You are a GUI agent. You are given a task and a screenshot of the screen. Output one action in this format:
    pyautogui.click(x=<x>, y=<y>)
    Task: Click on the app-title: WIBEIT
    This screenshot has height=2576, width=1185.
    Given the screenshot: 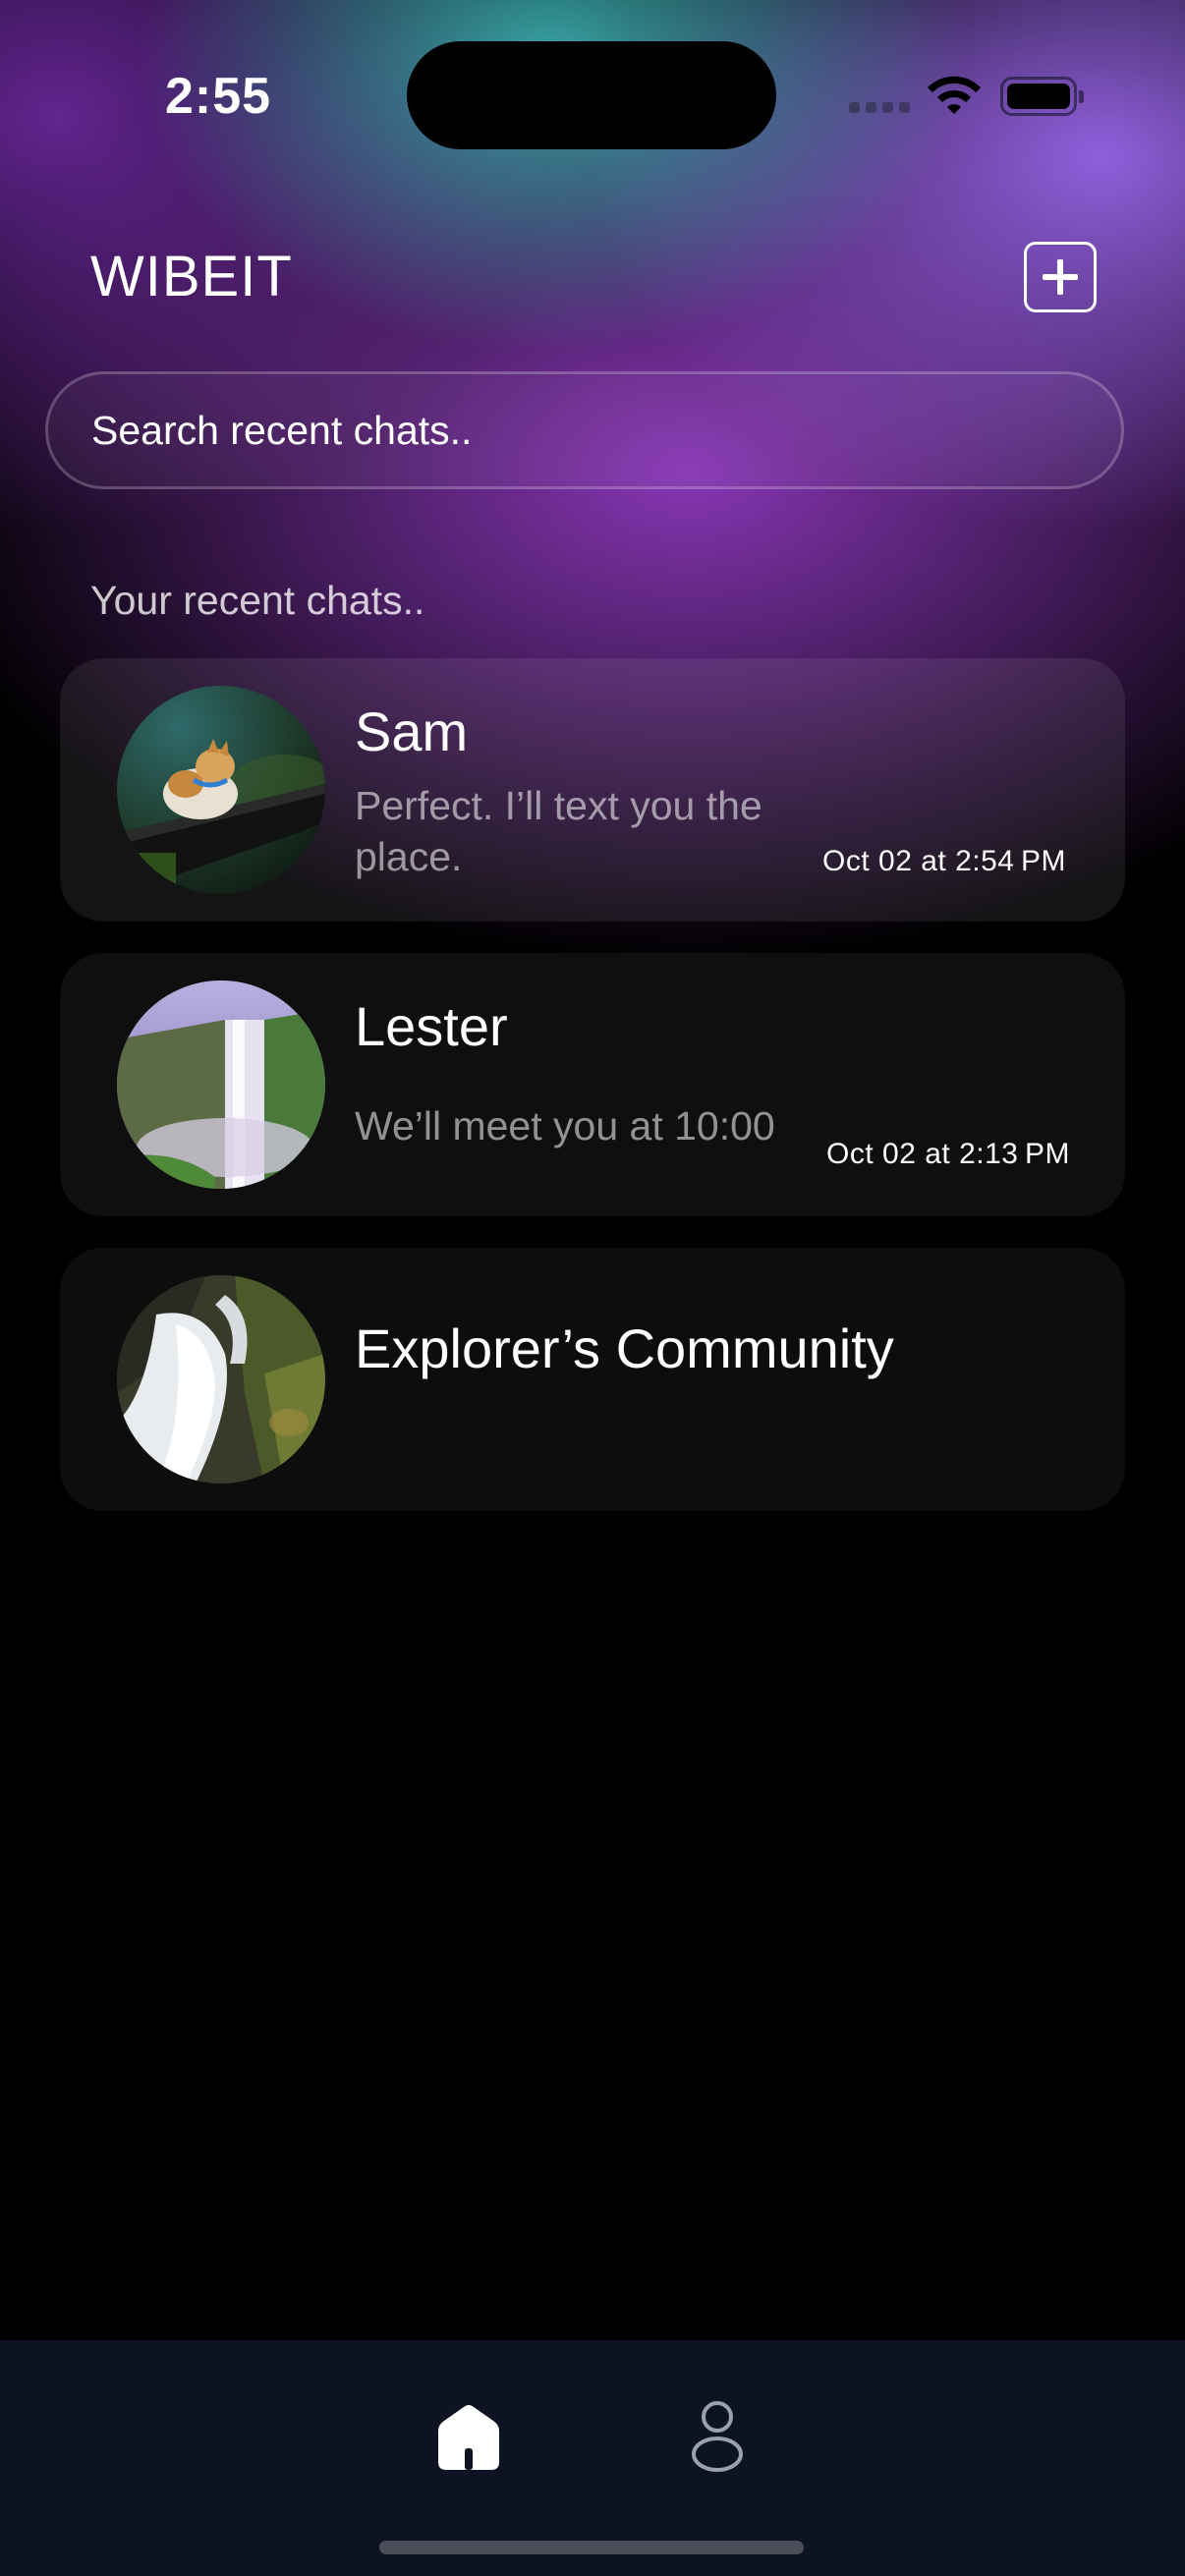 What is the action you would take?
    pyautogui.click(x=192, y=276)
    